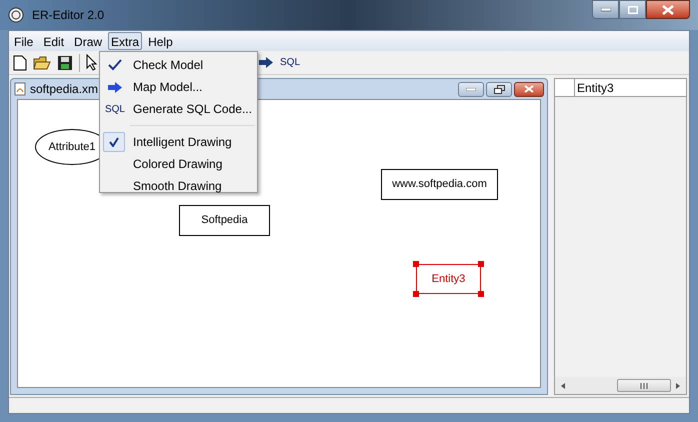 The height and width of the screenshot is (422, 698). I want to click on menu-item: Intelligent Drawing, so click(181, 142).